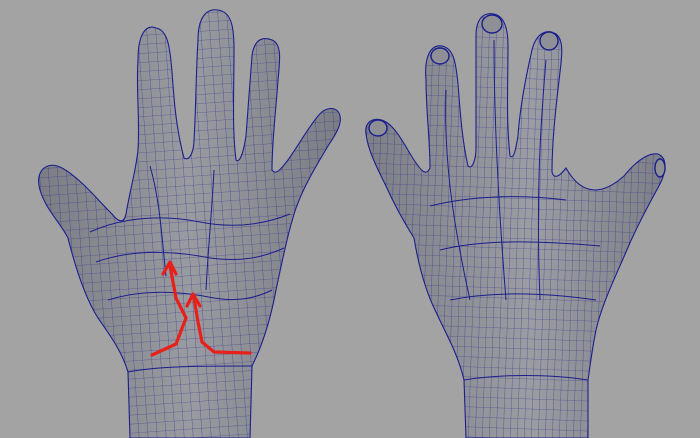  I want to click on fingertip-hole-ring, so click(492, 24).